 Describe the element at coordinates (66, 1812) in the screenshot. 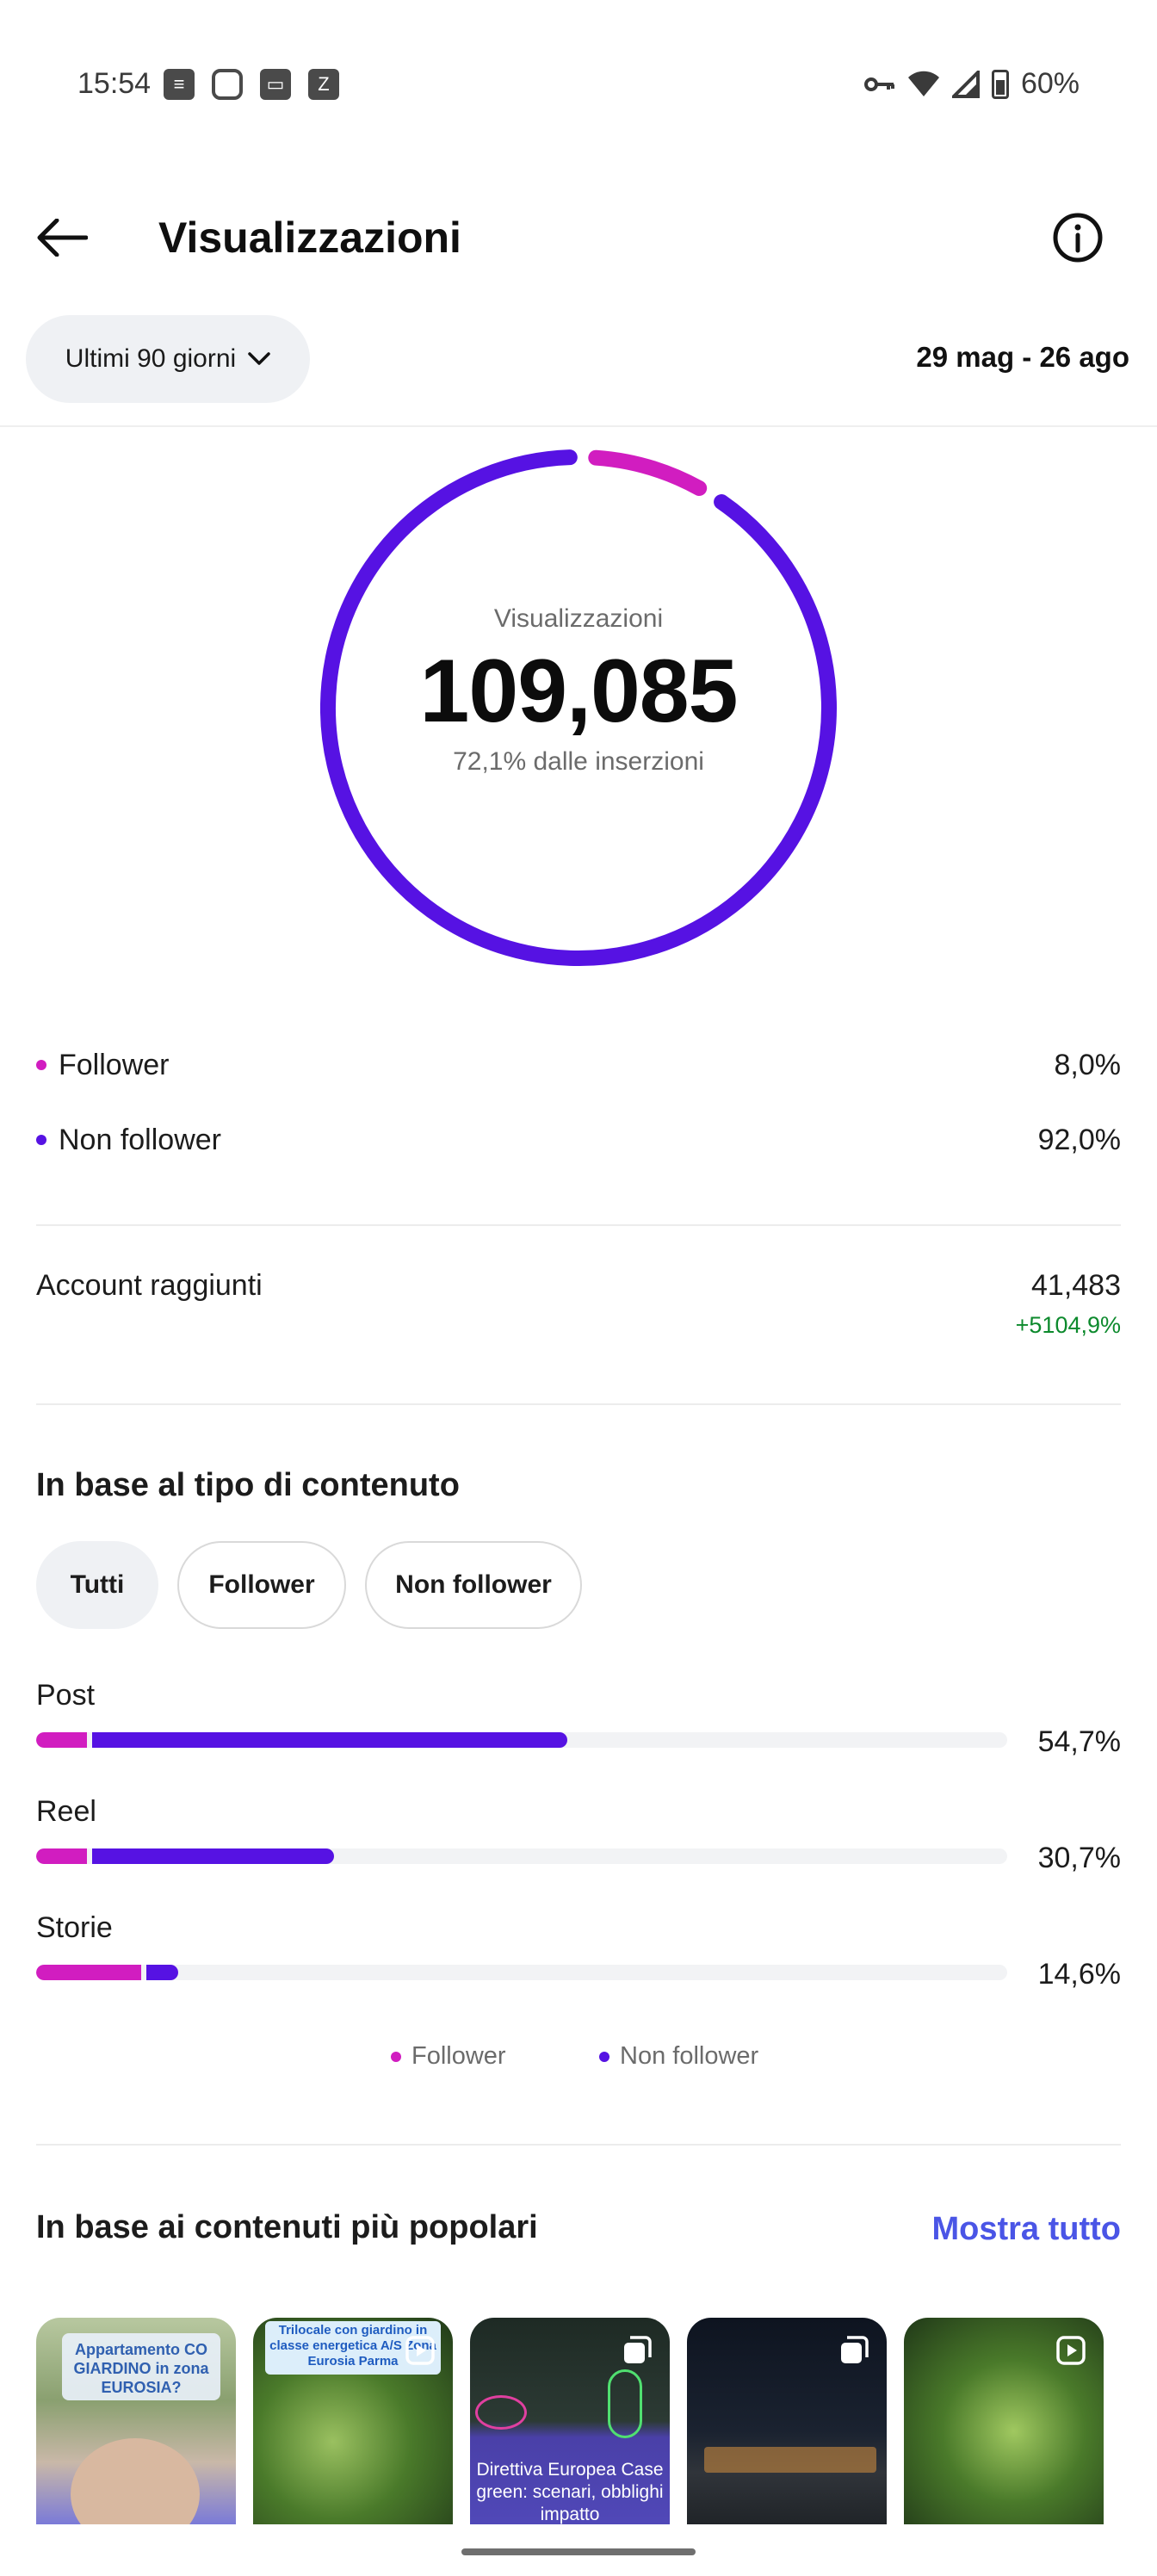

I see `bar-label-reel: Reel` at that location.